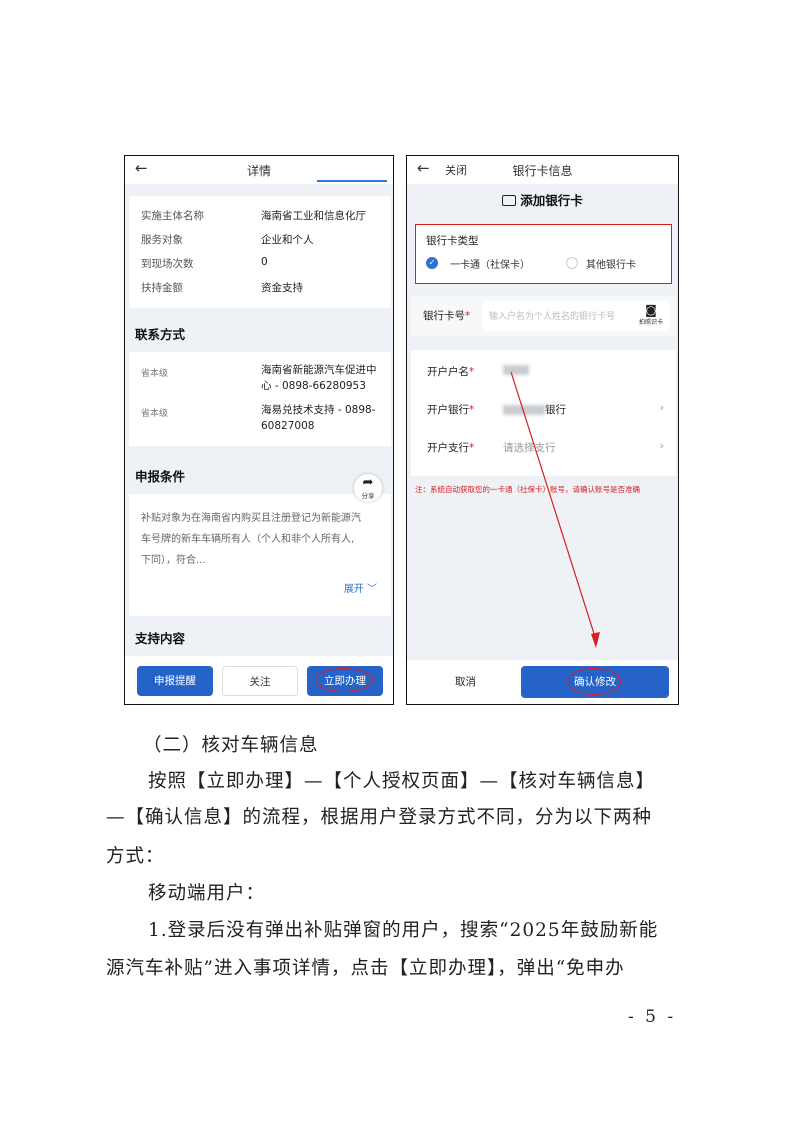  Describe the element at coordinates (318, 410) in the screenshot. I see `contact-line: 海易兑技术支持 - 0898-` at that location.